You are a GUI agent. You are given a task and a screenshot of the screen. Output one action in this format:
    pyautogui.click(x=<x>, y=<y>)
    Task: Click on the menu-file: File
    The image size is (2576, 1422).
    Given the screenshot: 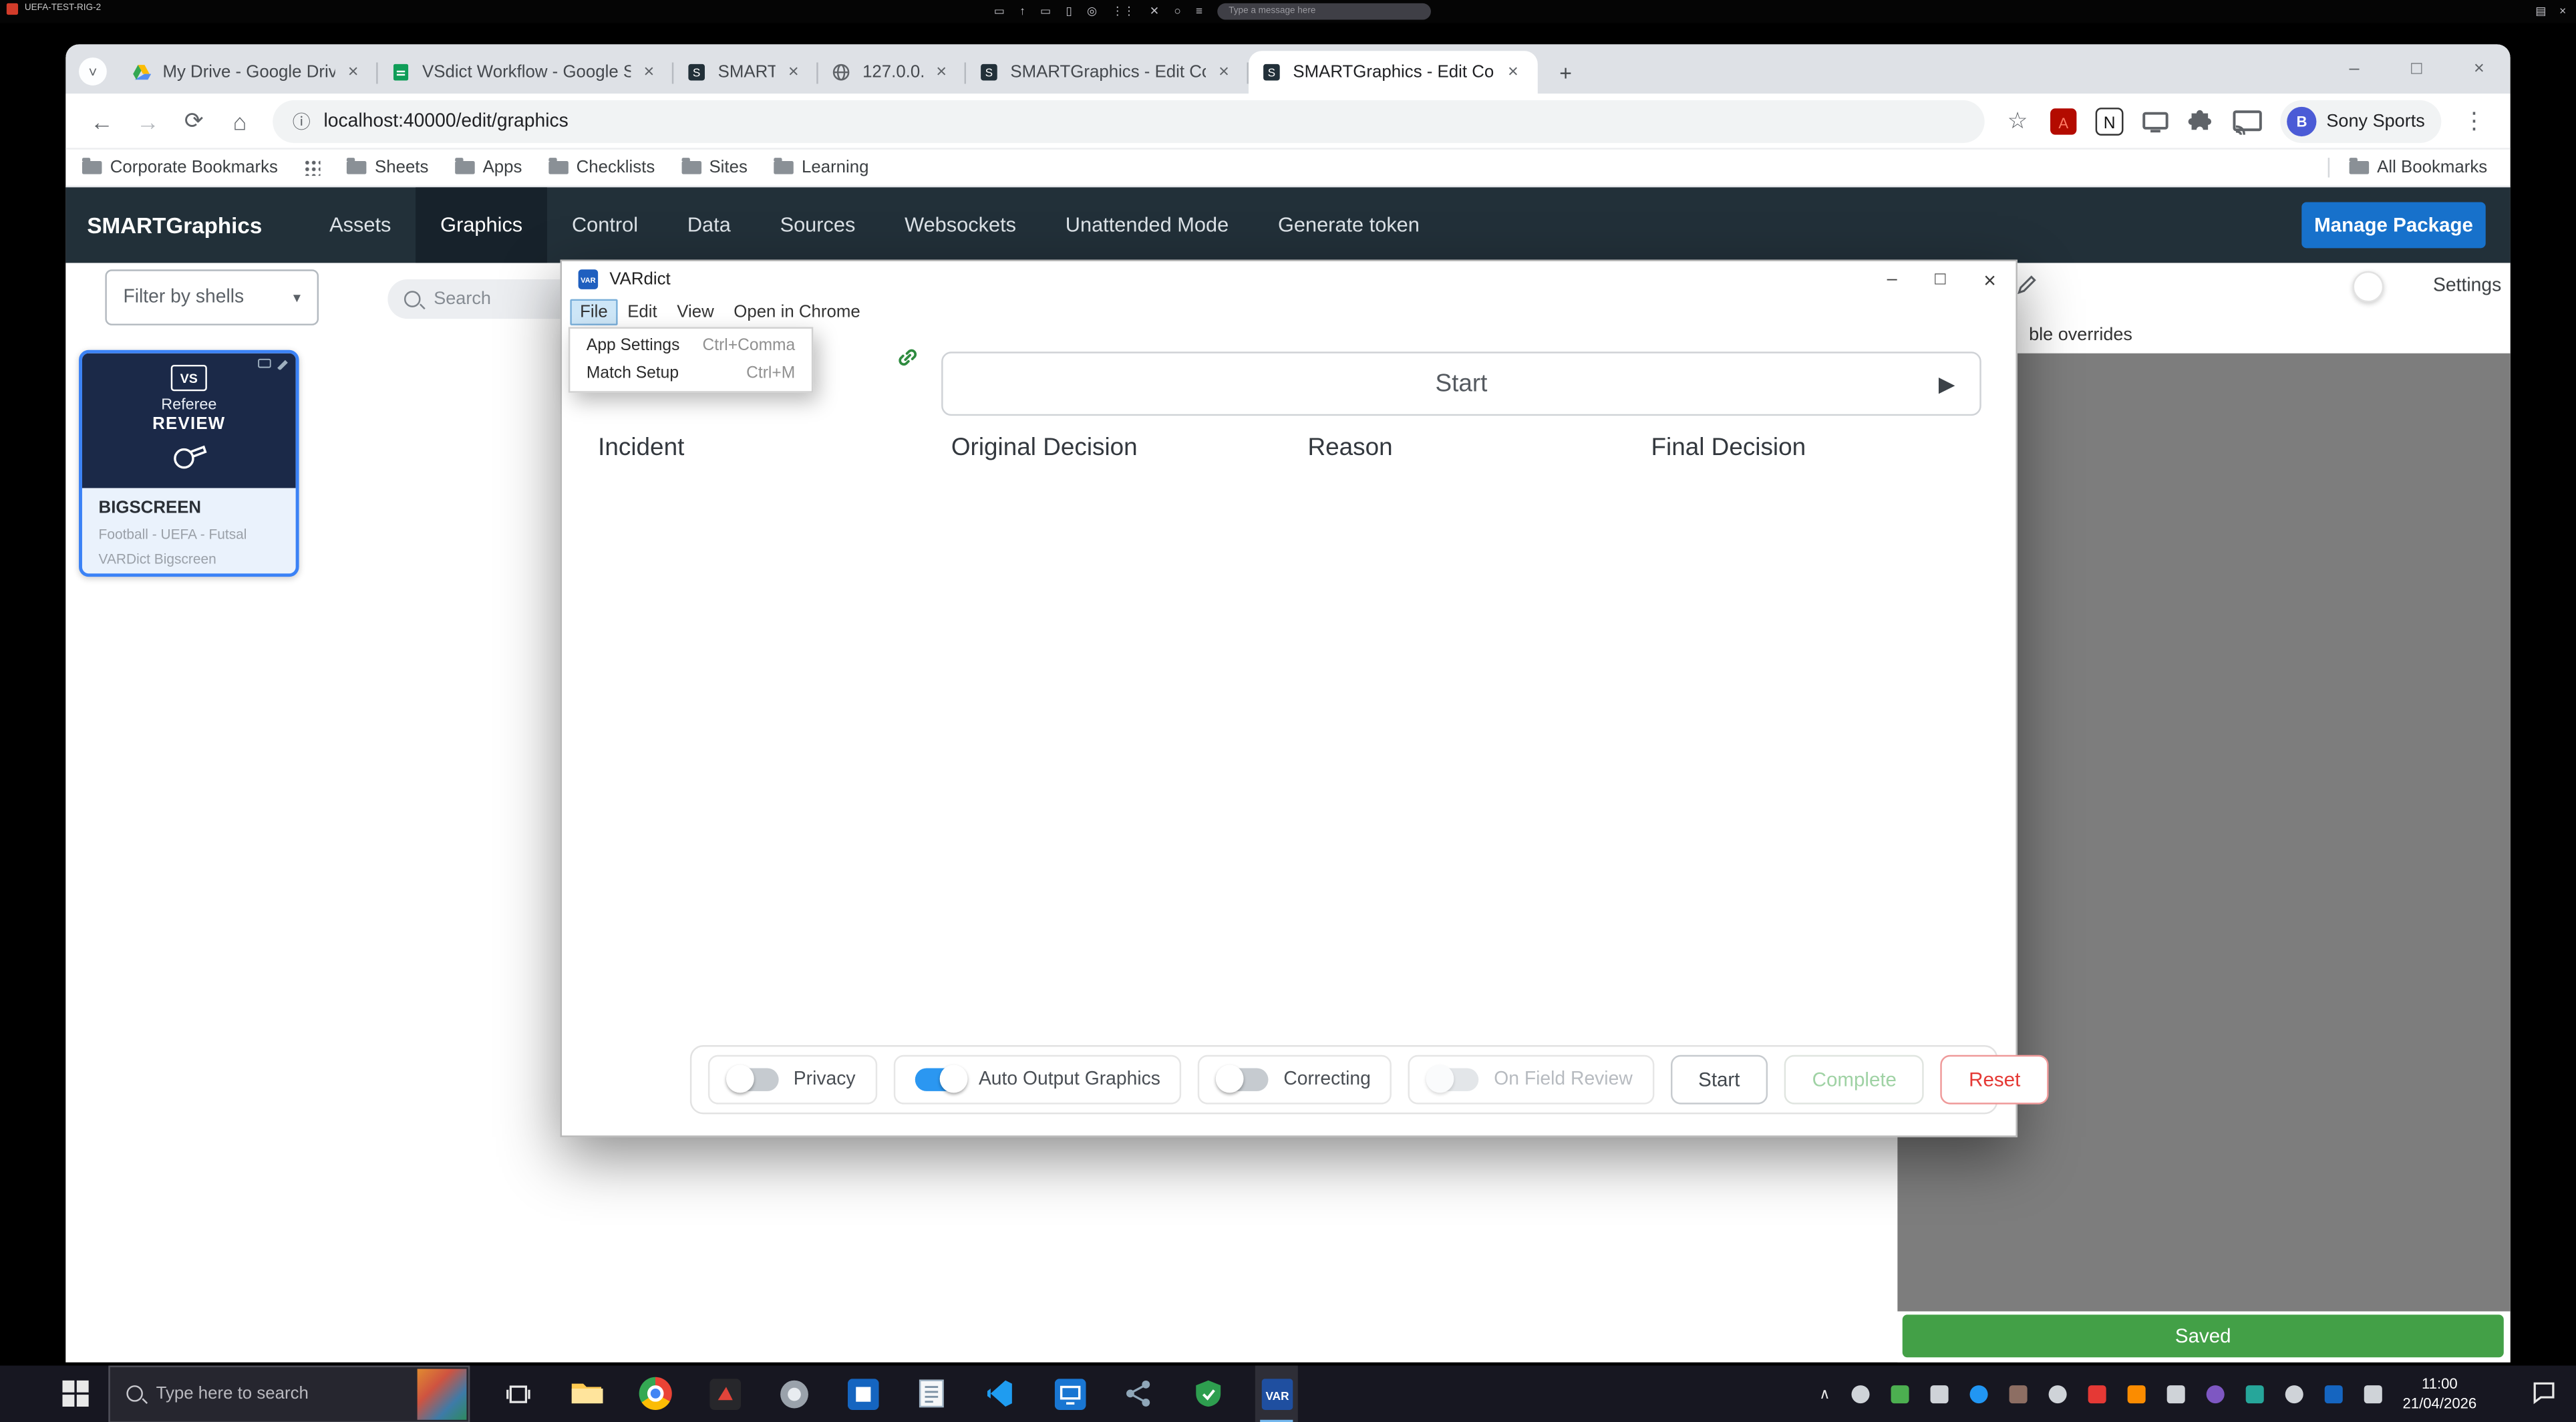 What is the action you would take?
    pyautogui.click(x=594, y=312)
    